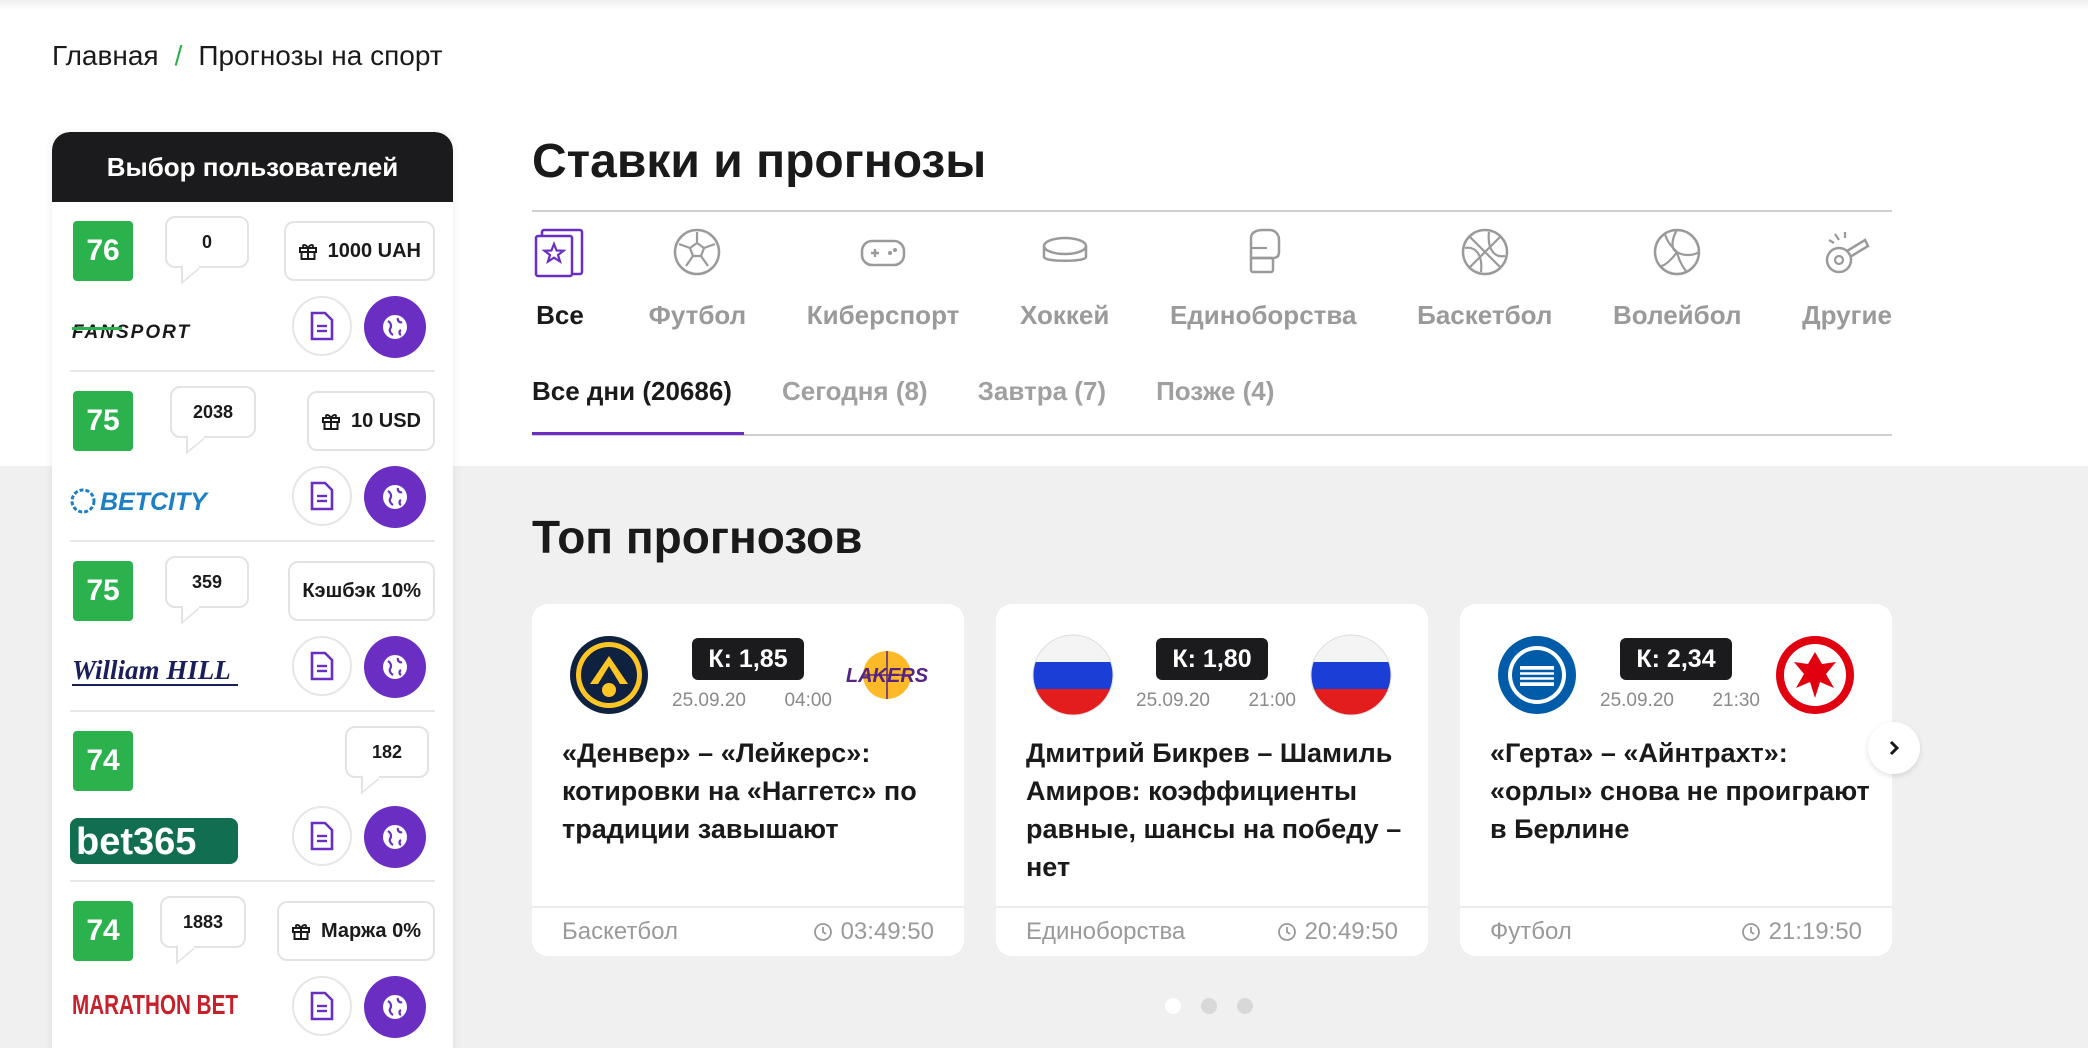  What do you see at coordinates (252, 457) in the screenshot?
I see `bookmaker-item: 75 2038 10 USD BETCITY` at bounding box center [252, 457].